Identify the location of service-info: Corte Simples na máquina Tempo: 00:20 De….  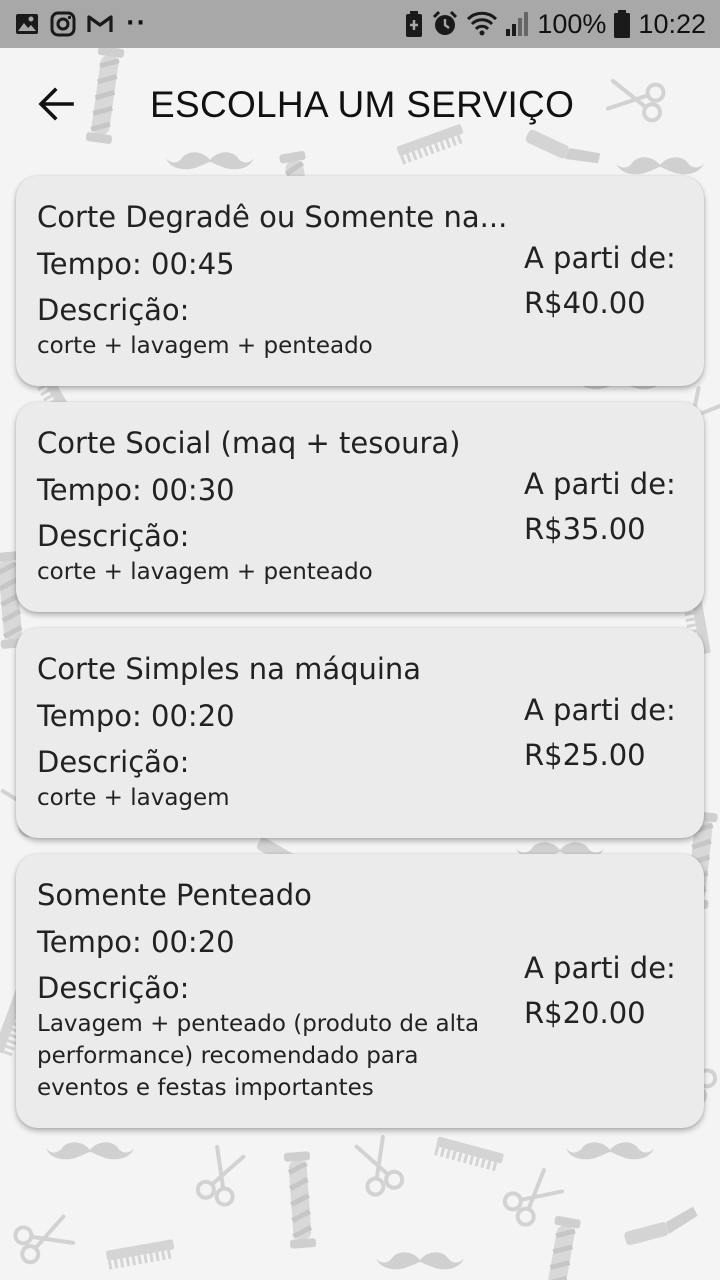
(276, 732).